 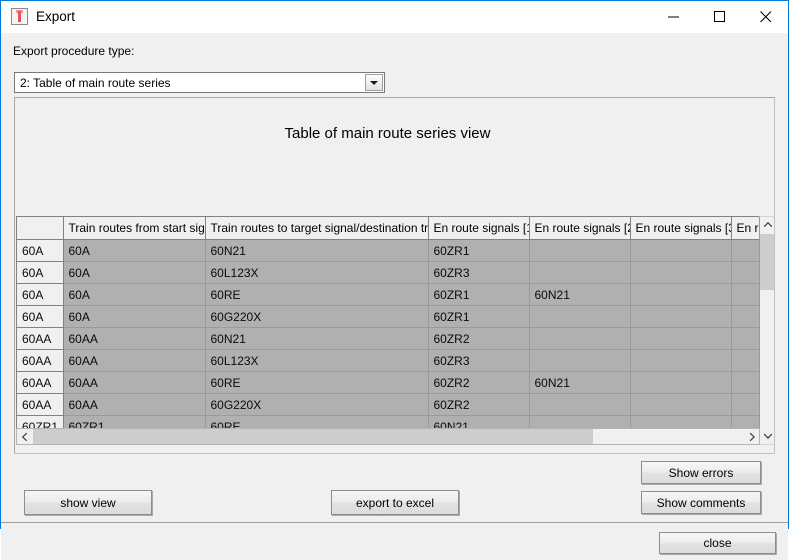 I want to click on maximize-icon, so click(x=719, y=16).